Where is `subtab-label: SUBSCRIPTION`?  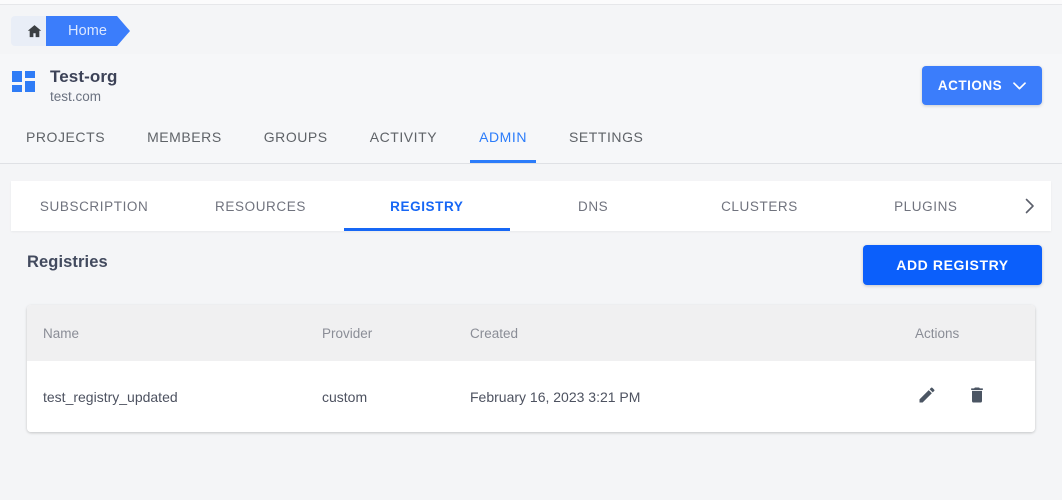
subtab-label: SUBSCRIPTION is located at coordinates (94, 206).